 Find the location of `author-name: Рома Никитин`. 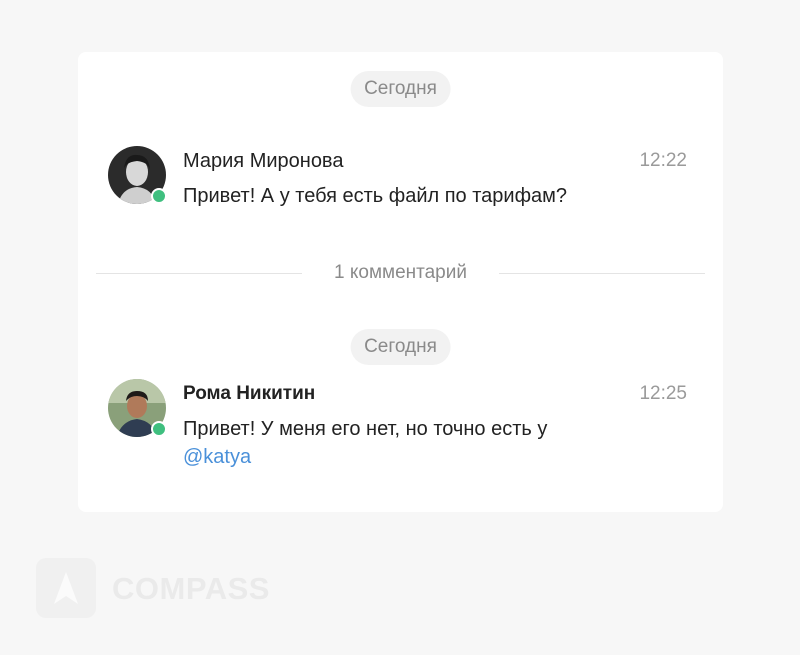

author-name: Рома Никитин is located at coordinates (249, 394).